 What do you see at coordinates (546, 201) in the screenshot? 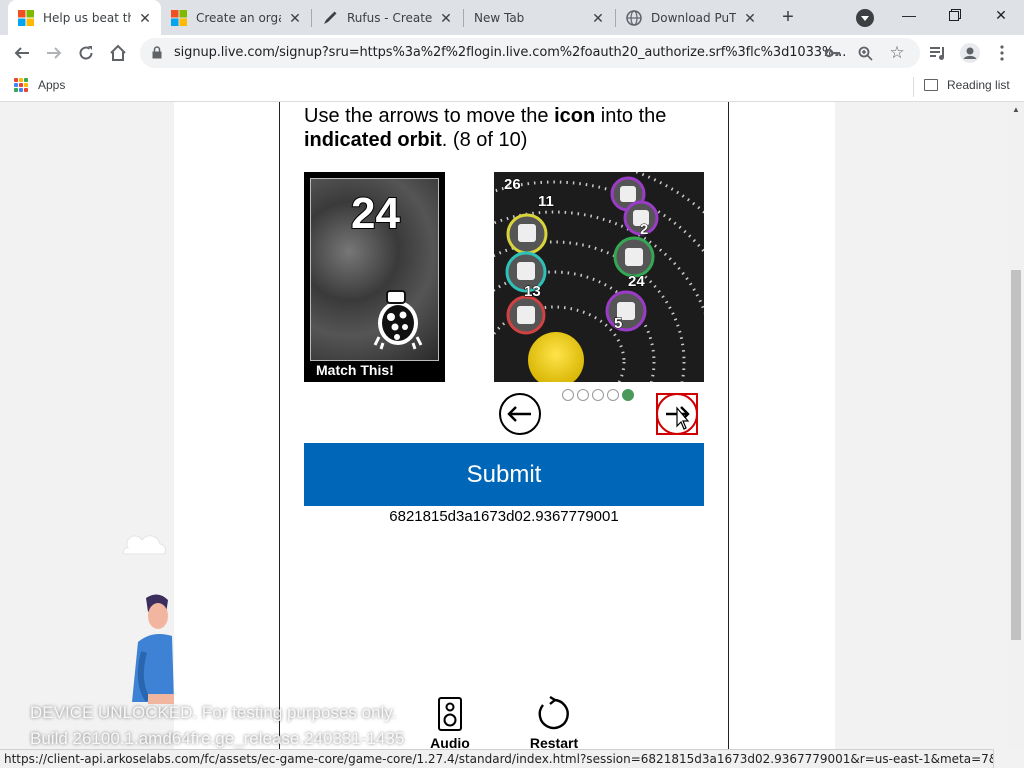
I see `orbit-label-11: 11` at bounding box center [546, 201].